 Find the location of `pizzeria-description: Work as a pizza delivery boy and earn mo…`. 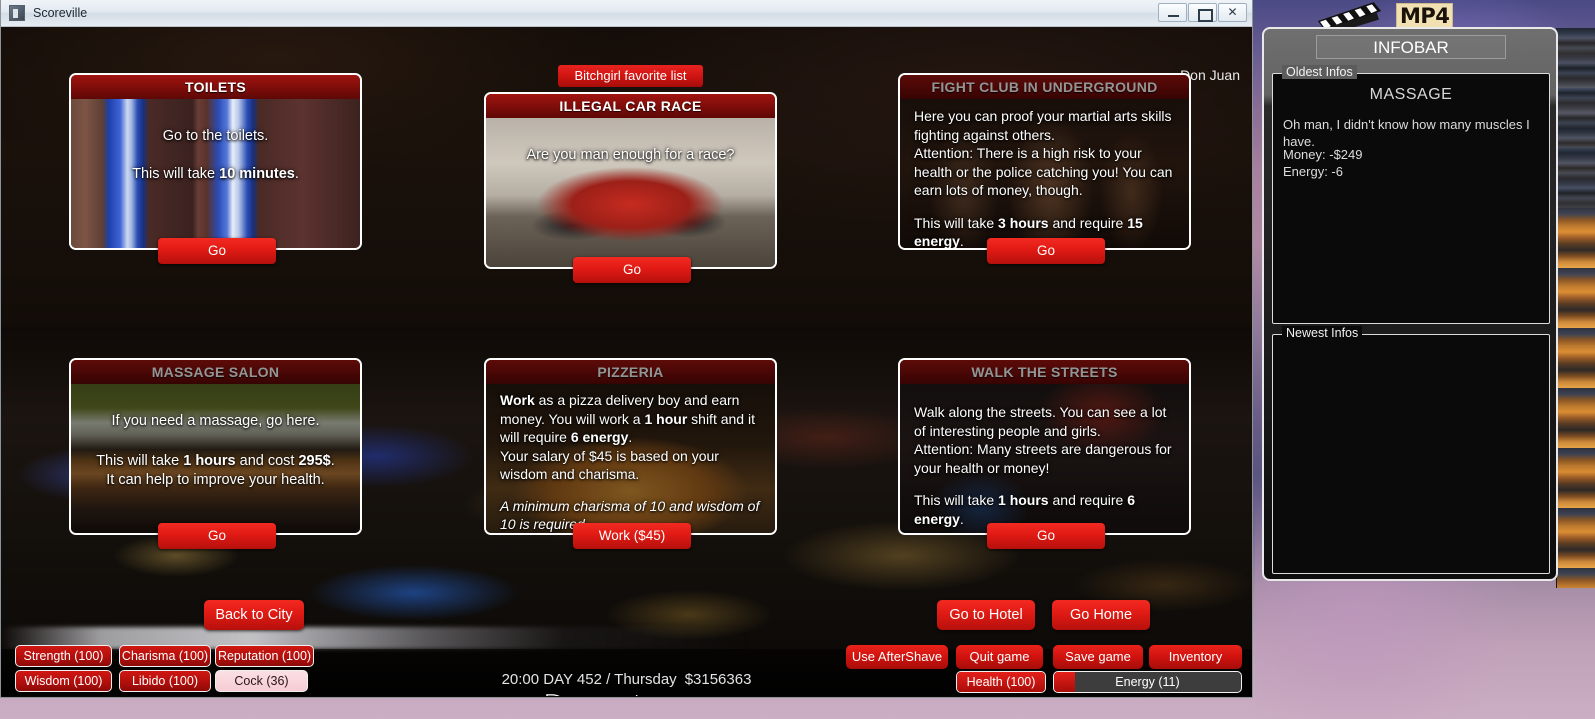

pizzeria-description: Work as a pizza delivery boy and earn mo… is located at coordinates (630, 458).